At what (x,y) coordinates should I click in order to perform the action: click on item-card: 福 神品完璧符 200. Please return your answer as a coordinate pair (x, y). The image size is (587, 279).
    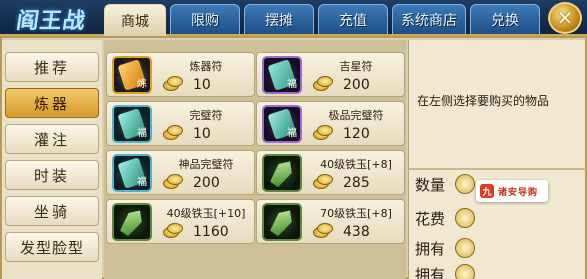
    Looking at the image, I should click on (180, 172).